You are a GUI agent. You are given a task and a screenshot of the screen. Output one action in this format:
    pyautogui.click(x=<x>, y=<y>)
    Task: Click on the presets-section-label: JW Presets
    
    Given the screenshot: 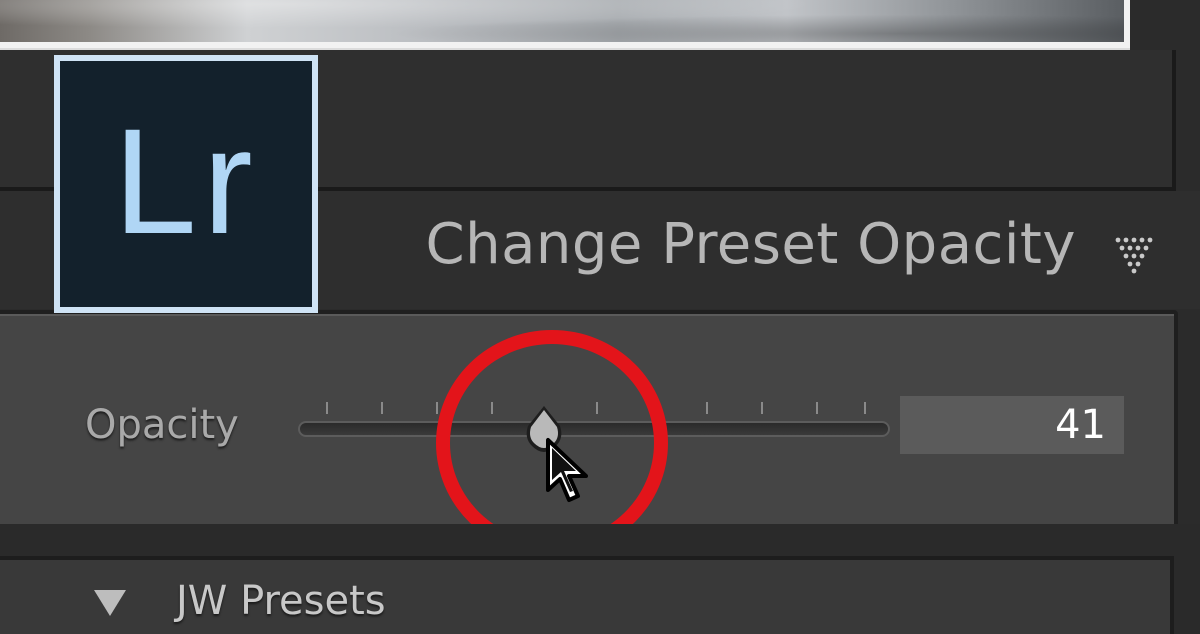 What is the action you would take?
    pyautogui.click(x=281, y=601)
    